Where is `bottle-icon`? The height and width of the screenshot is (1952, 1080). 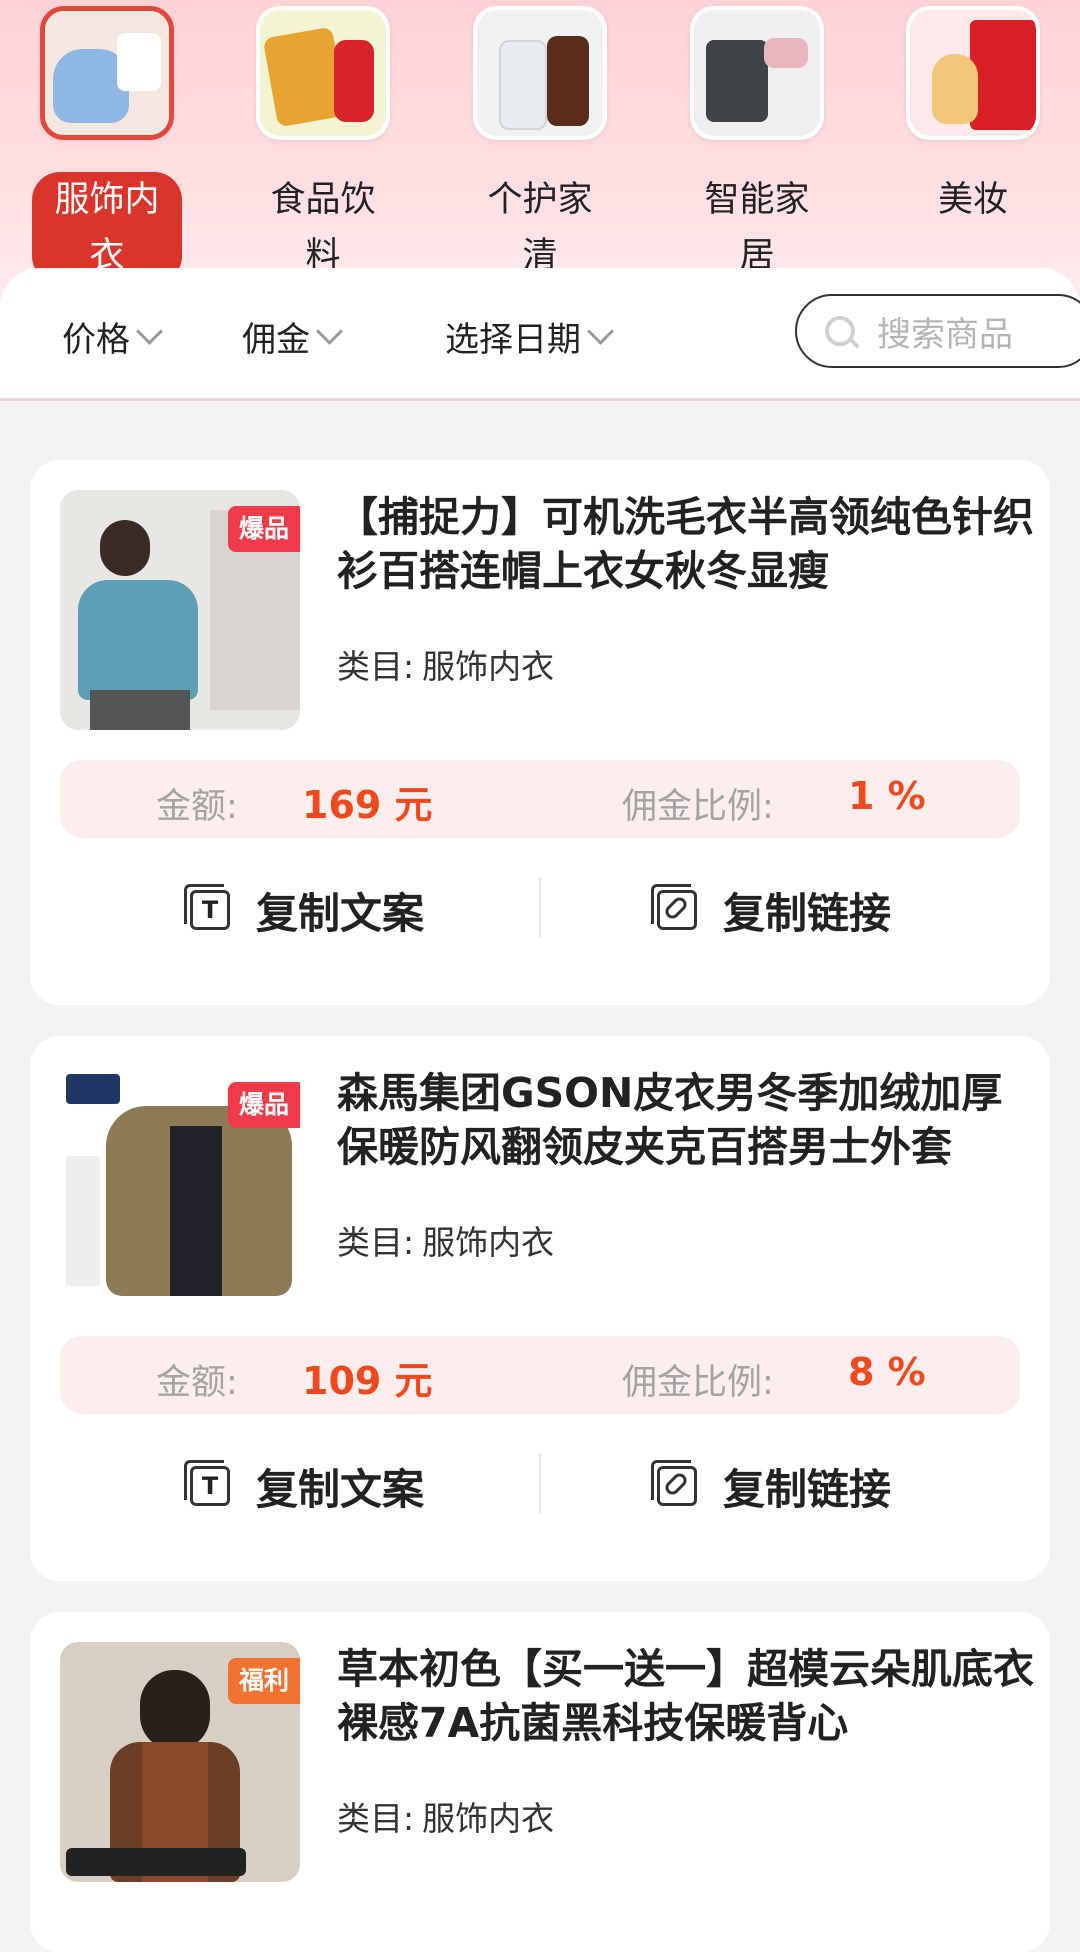
bottle-icon is located at coordinates (540, 73).